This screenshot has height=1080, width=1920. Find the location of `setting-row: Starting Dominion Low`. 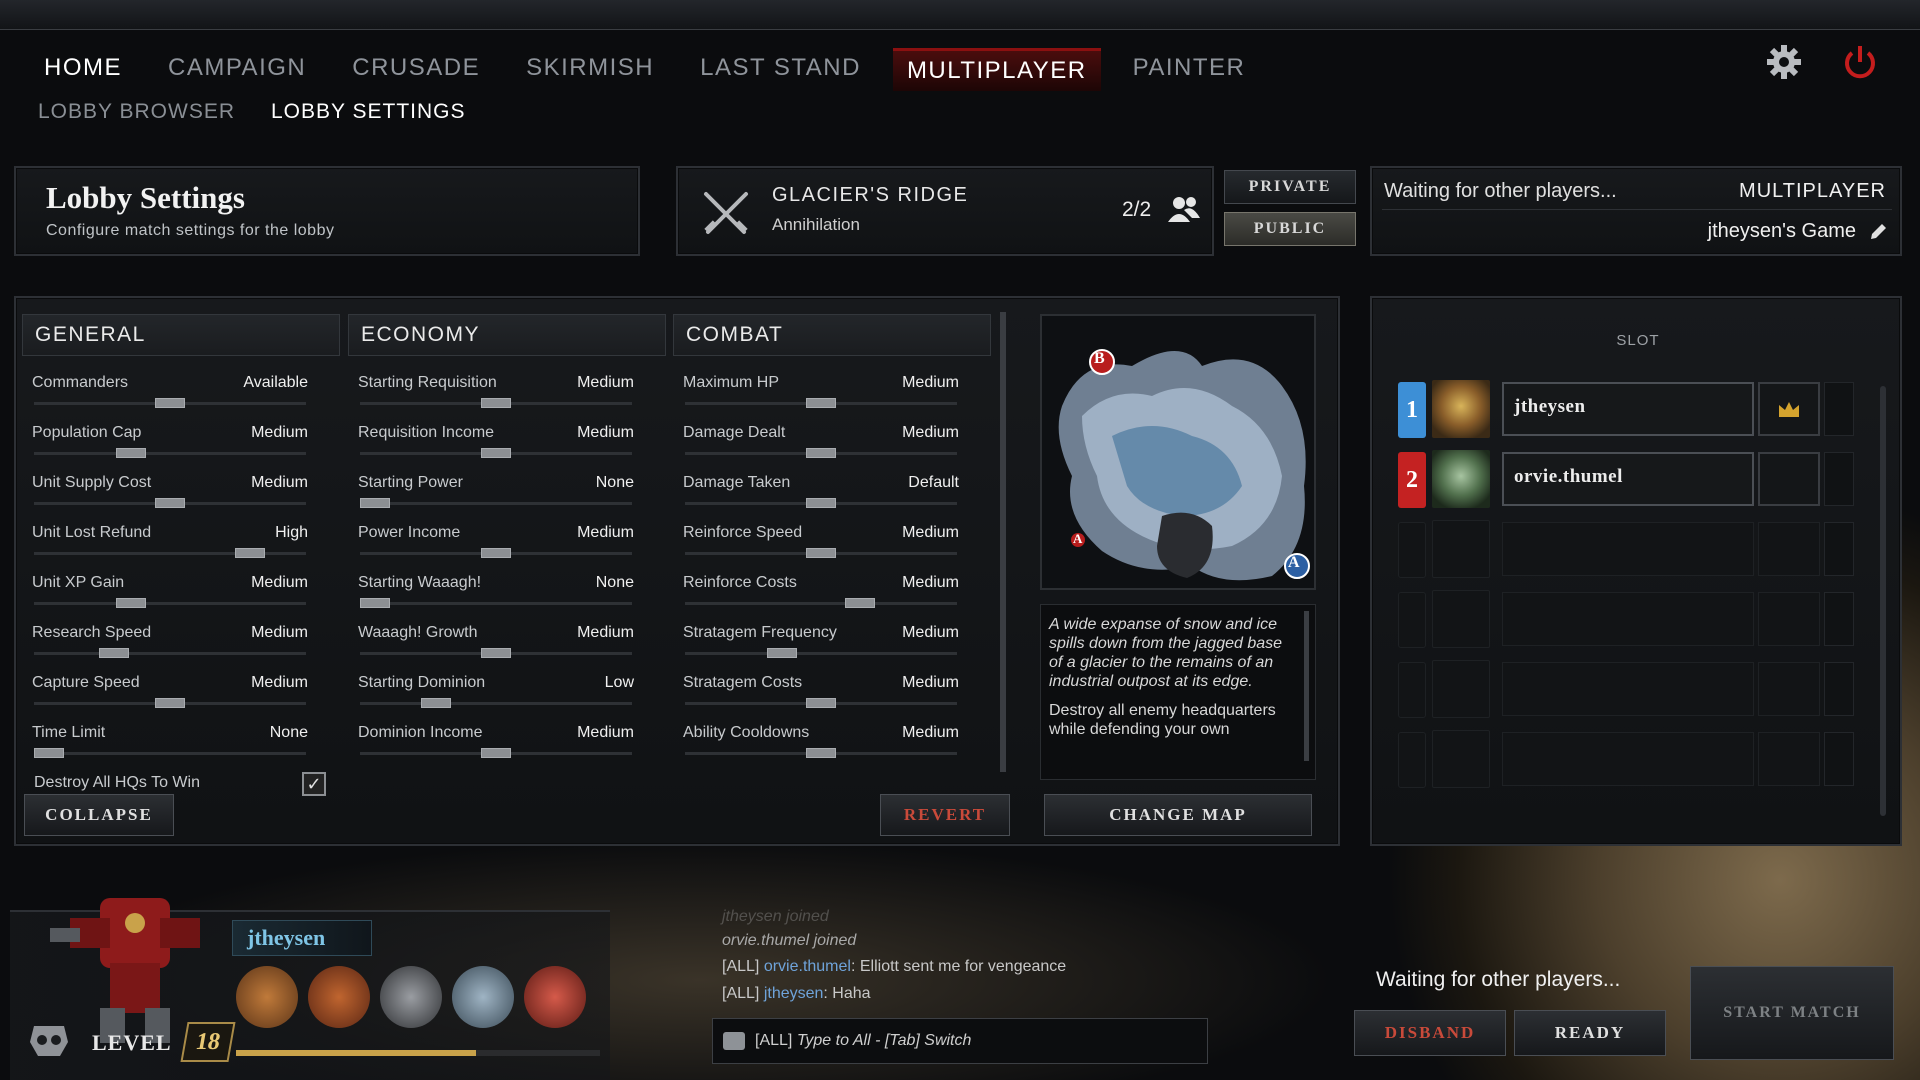

setting-row: Starting Dominion Low is located at coordinates (496, 693).